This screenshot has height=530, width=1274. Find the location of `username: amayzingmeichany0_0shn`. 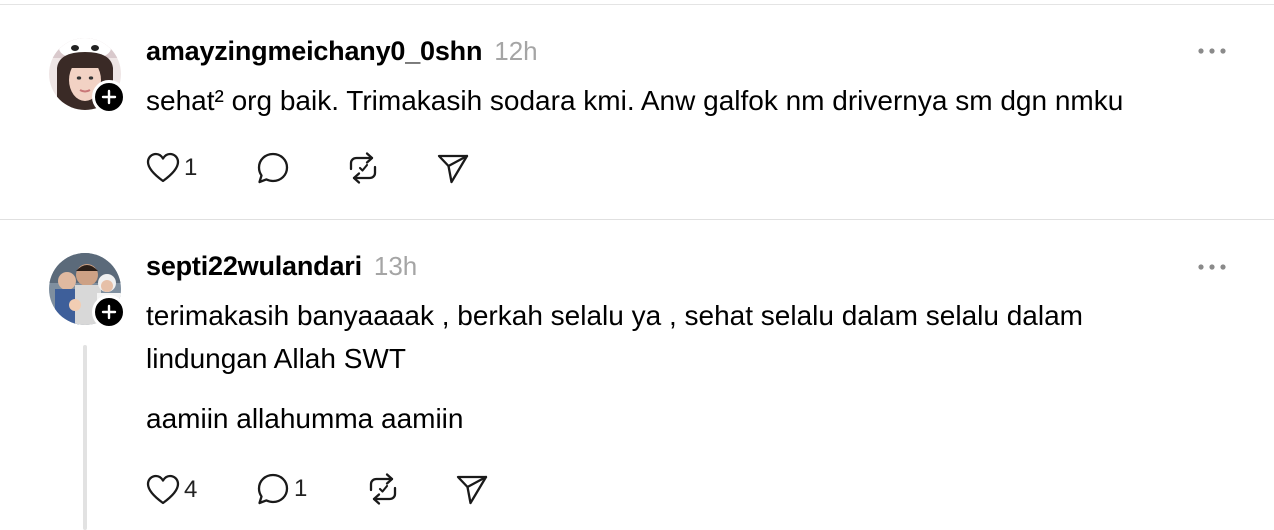

username: amayzingmeichany0_0shn is located at coordinates (314, 51).